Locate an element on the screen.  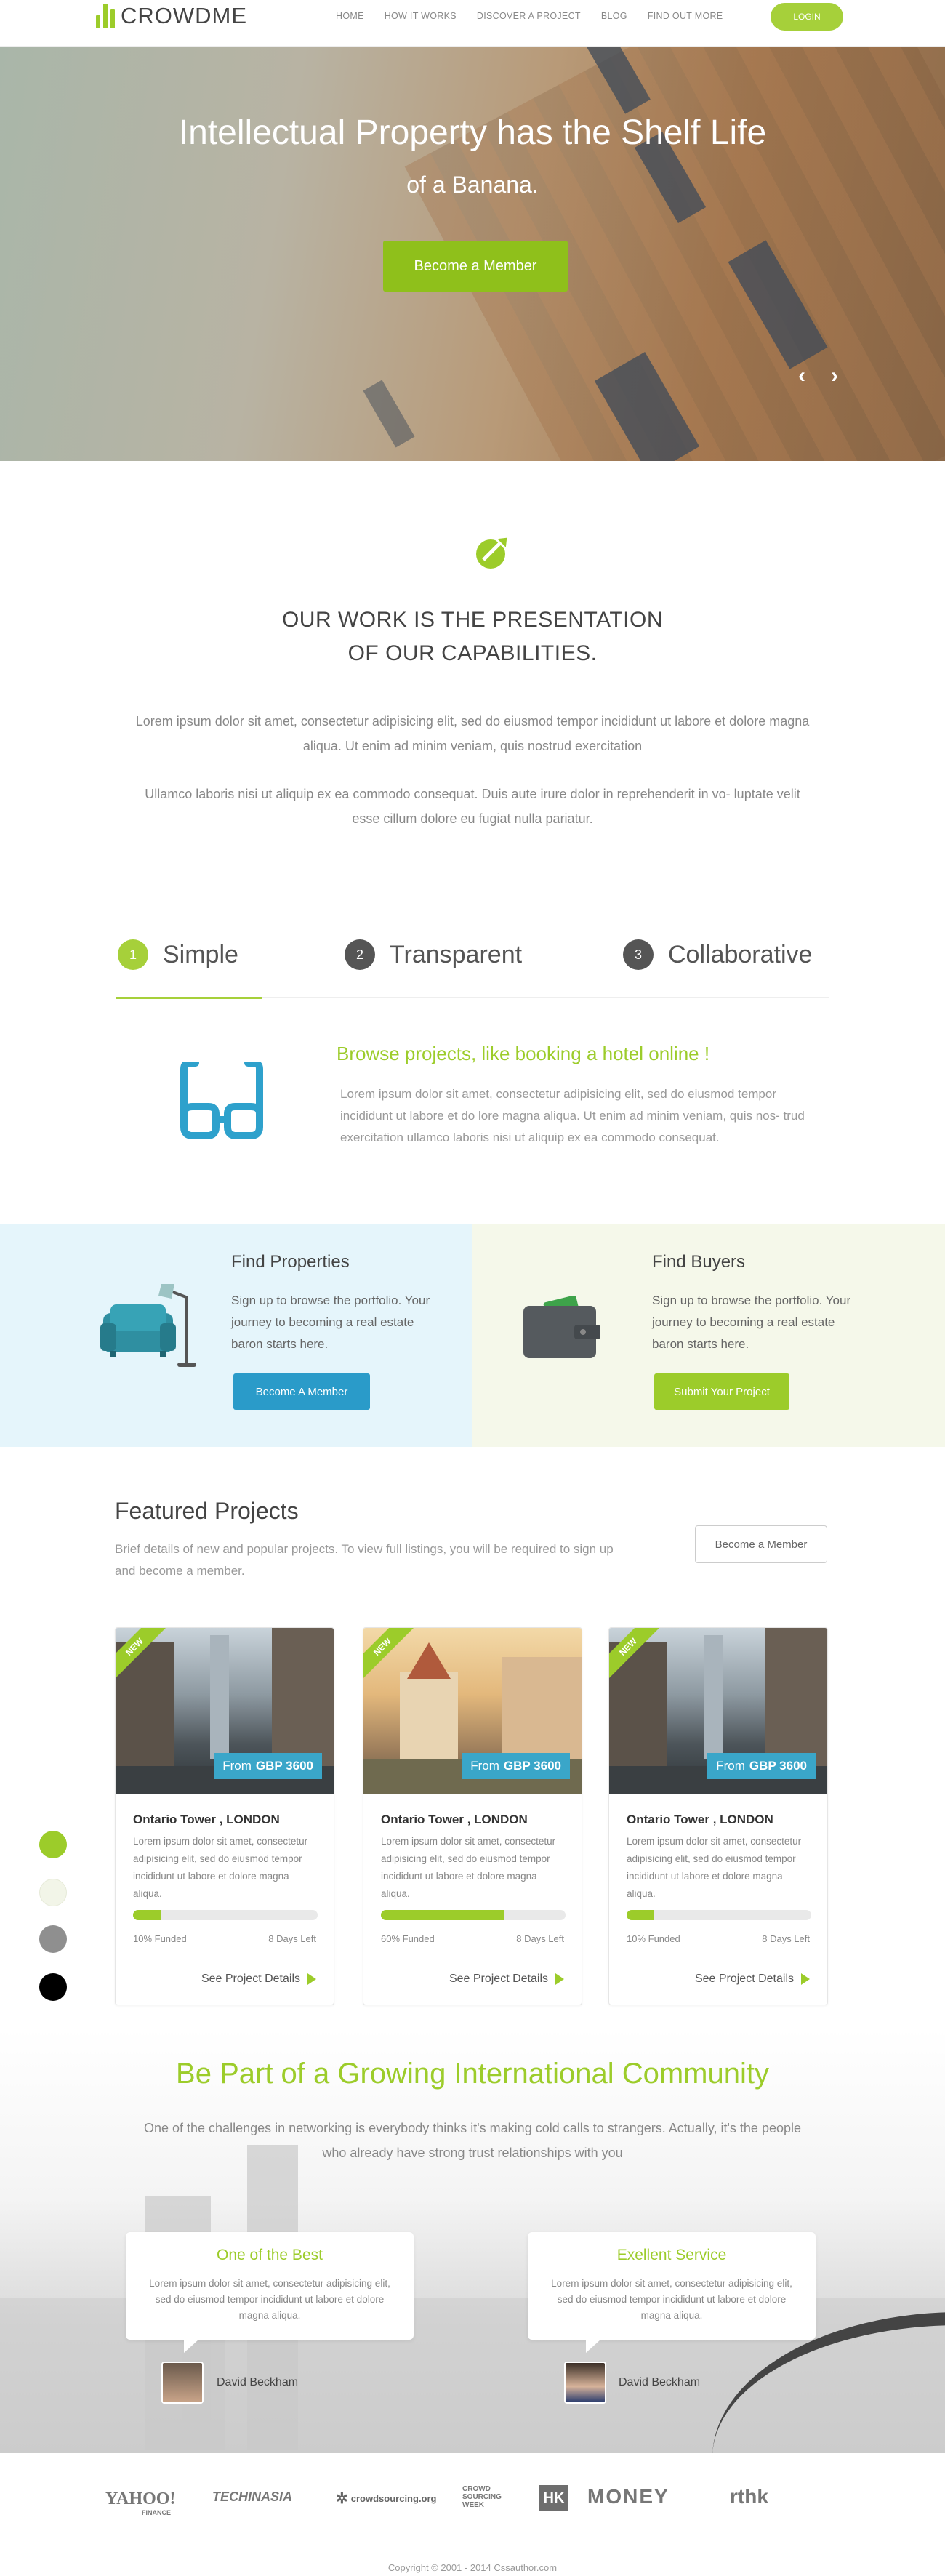
color-swatch-cream is located at coordinates (53, 1893).